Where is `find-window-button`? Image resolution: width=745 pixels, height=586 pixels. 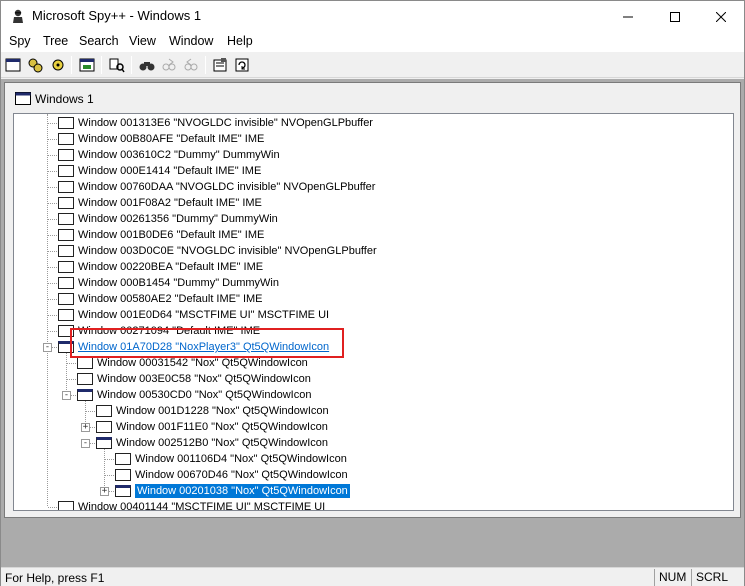
find-window-button is located at coordinates (147, 65).